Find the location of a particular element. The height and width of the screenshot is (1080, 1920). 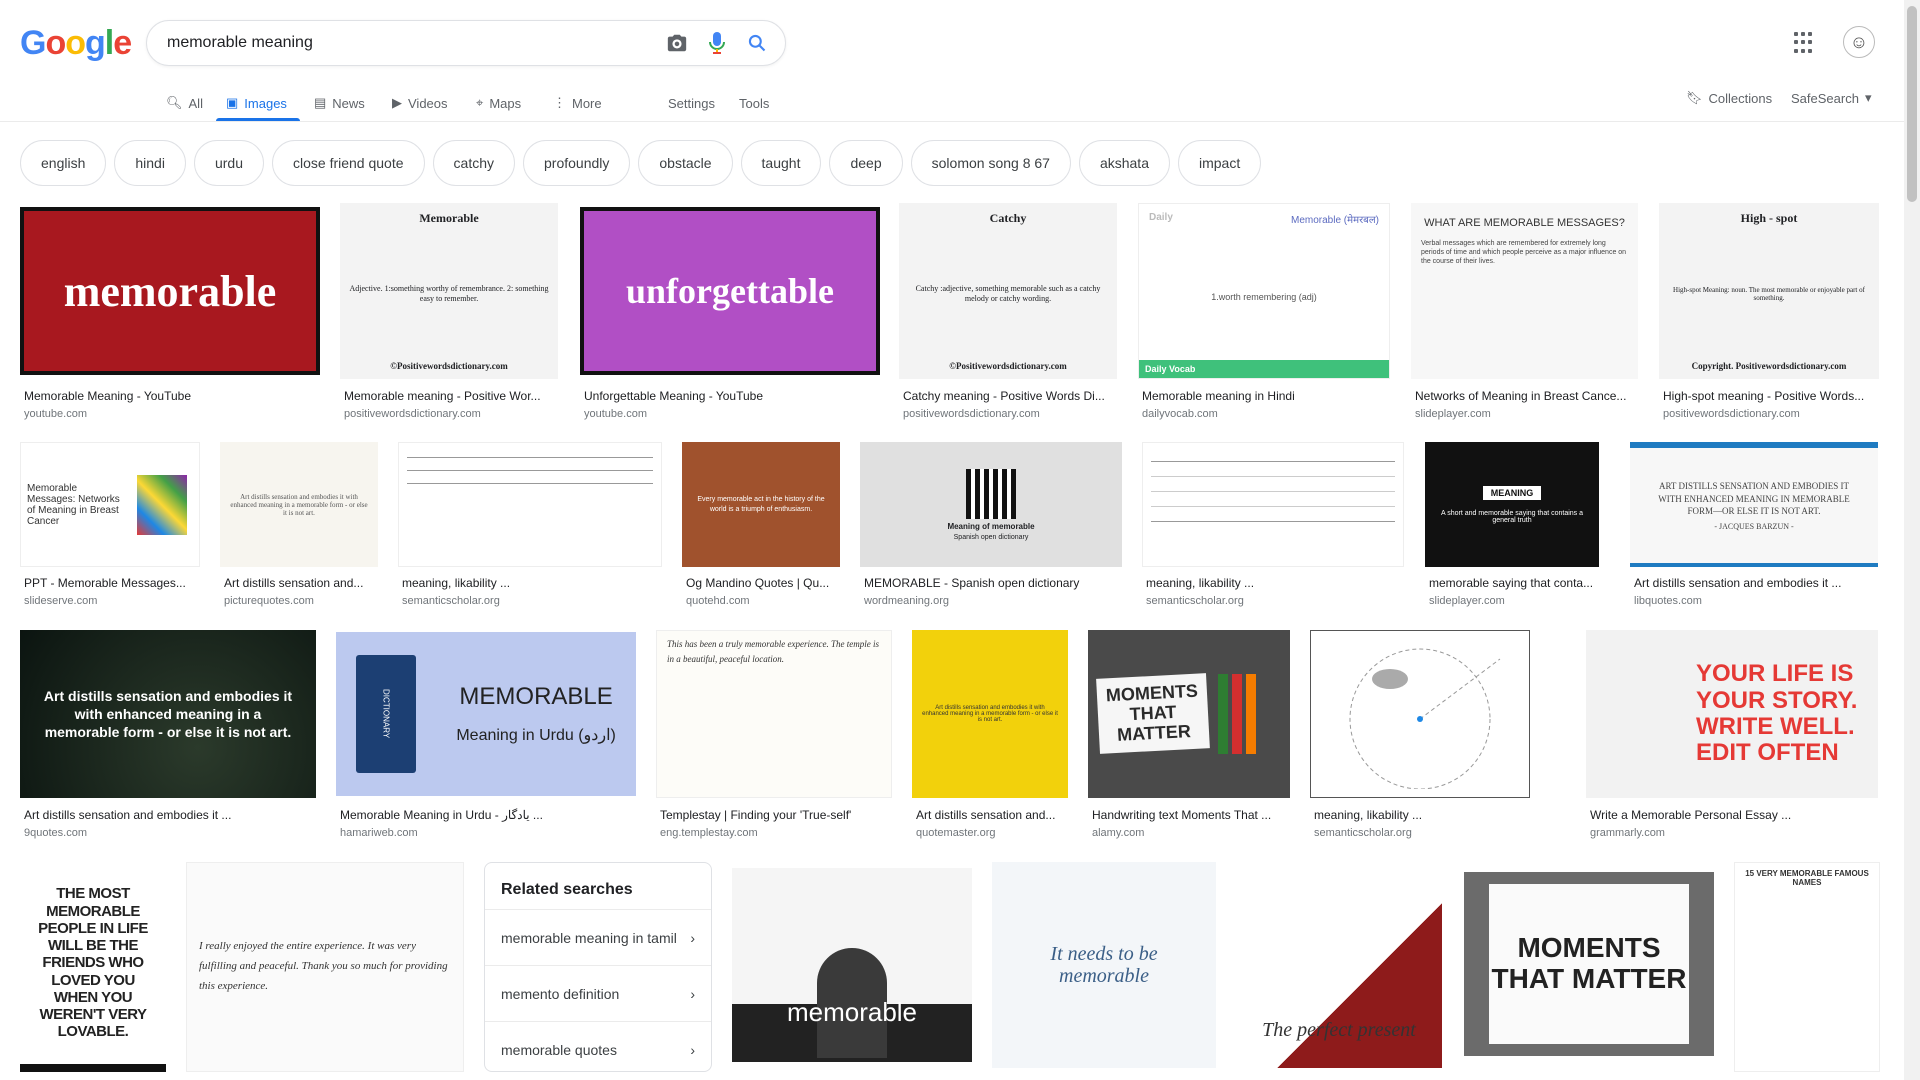

image-result: The perfect present is located at coordinates (1339, 965).